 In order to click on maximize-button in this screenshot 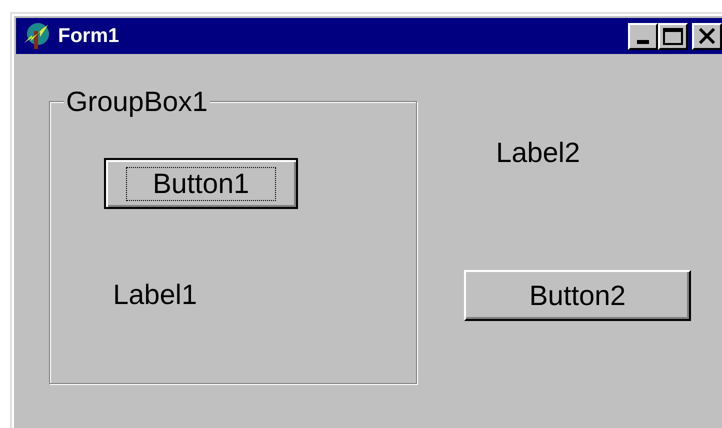, I will do `click(673, 36)`.